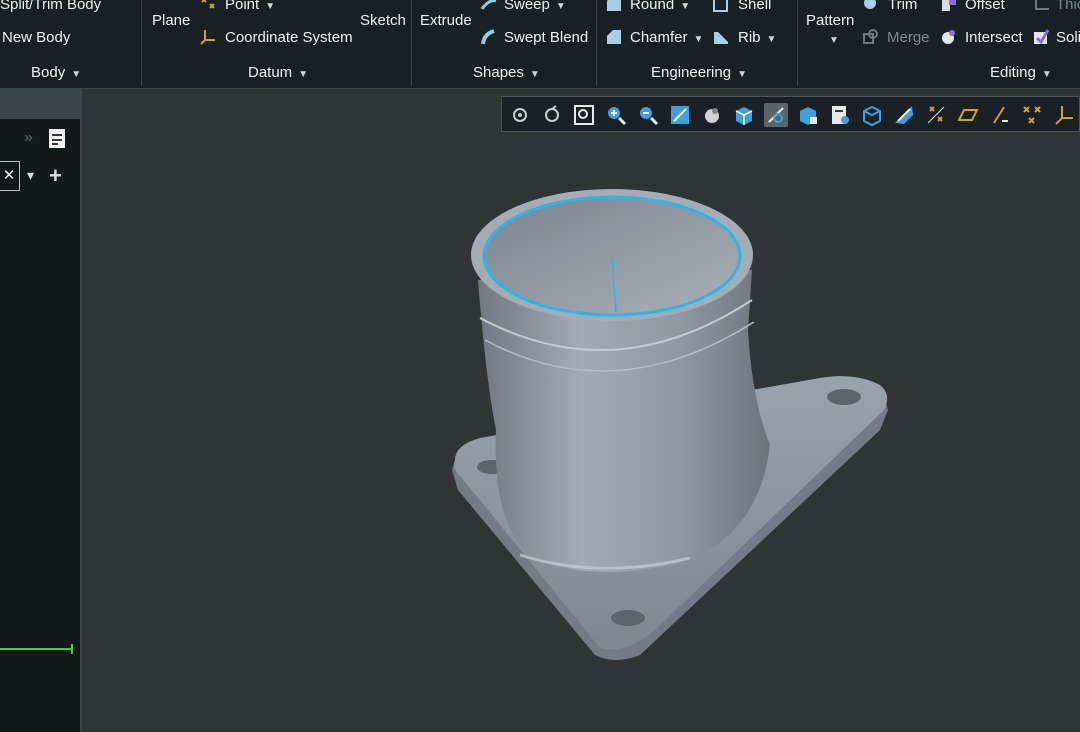 This screenshot has height=732, width=1080. What do you see at coordinates (278, 72) in the screenshot?
I see `datum-group-label: Datum ▼` at bounding box center [278, 72].